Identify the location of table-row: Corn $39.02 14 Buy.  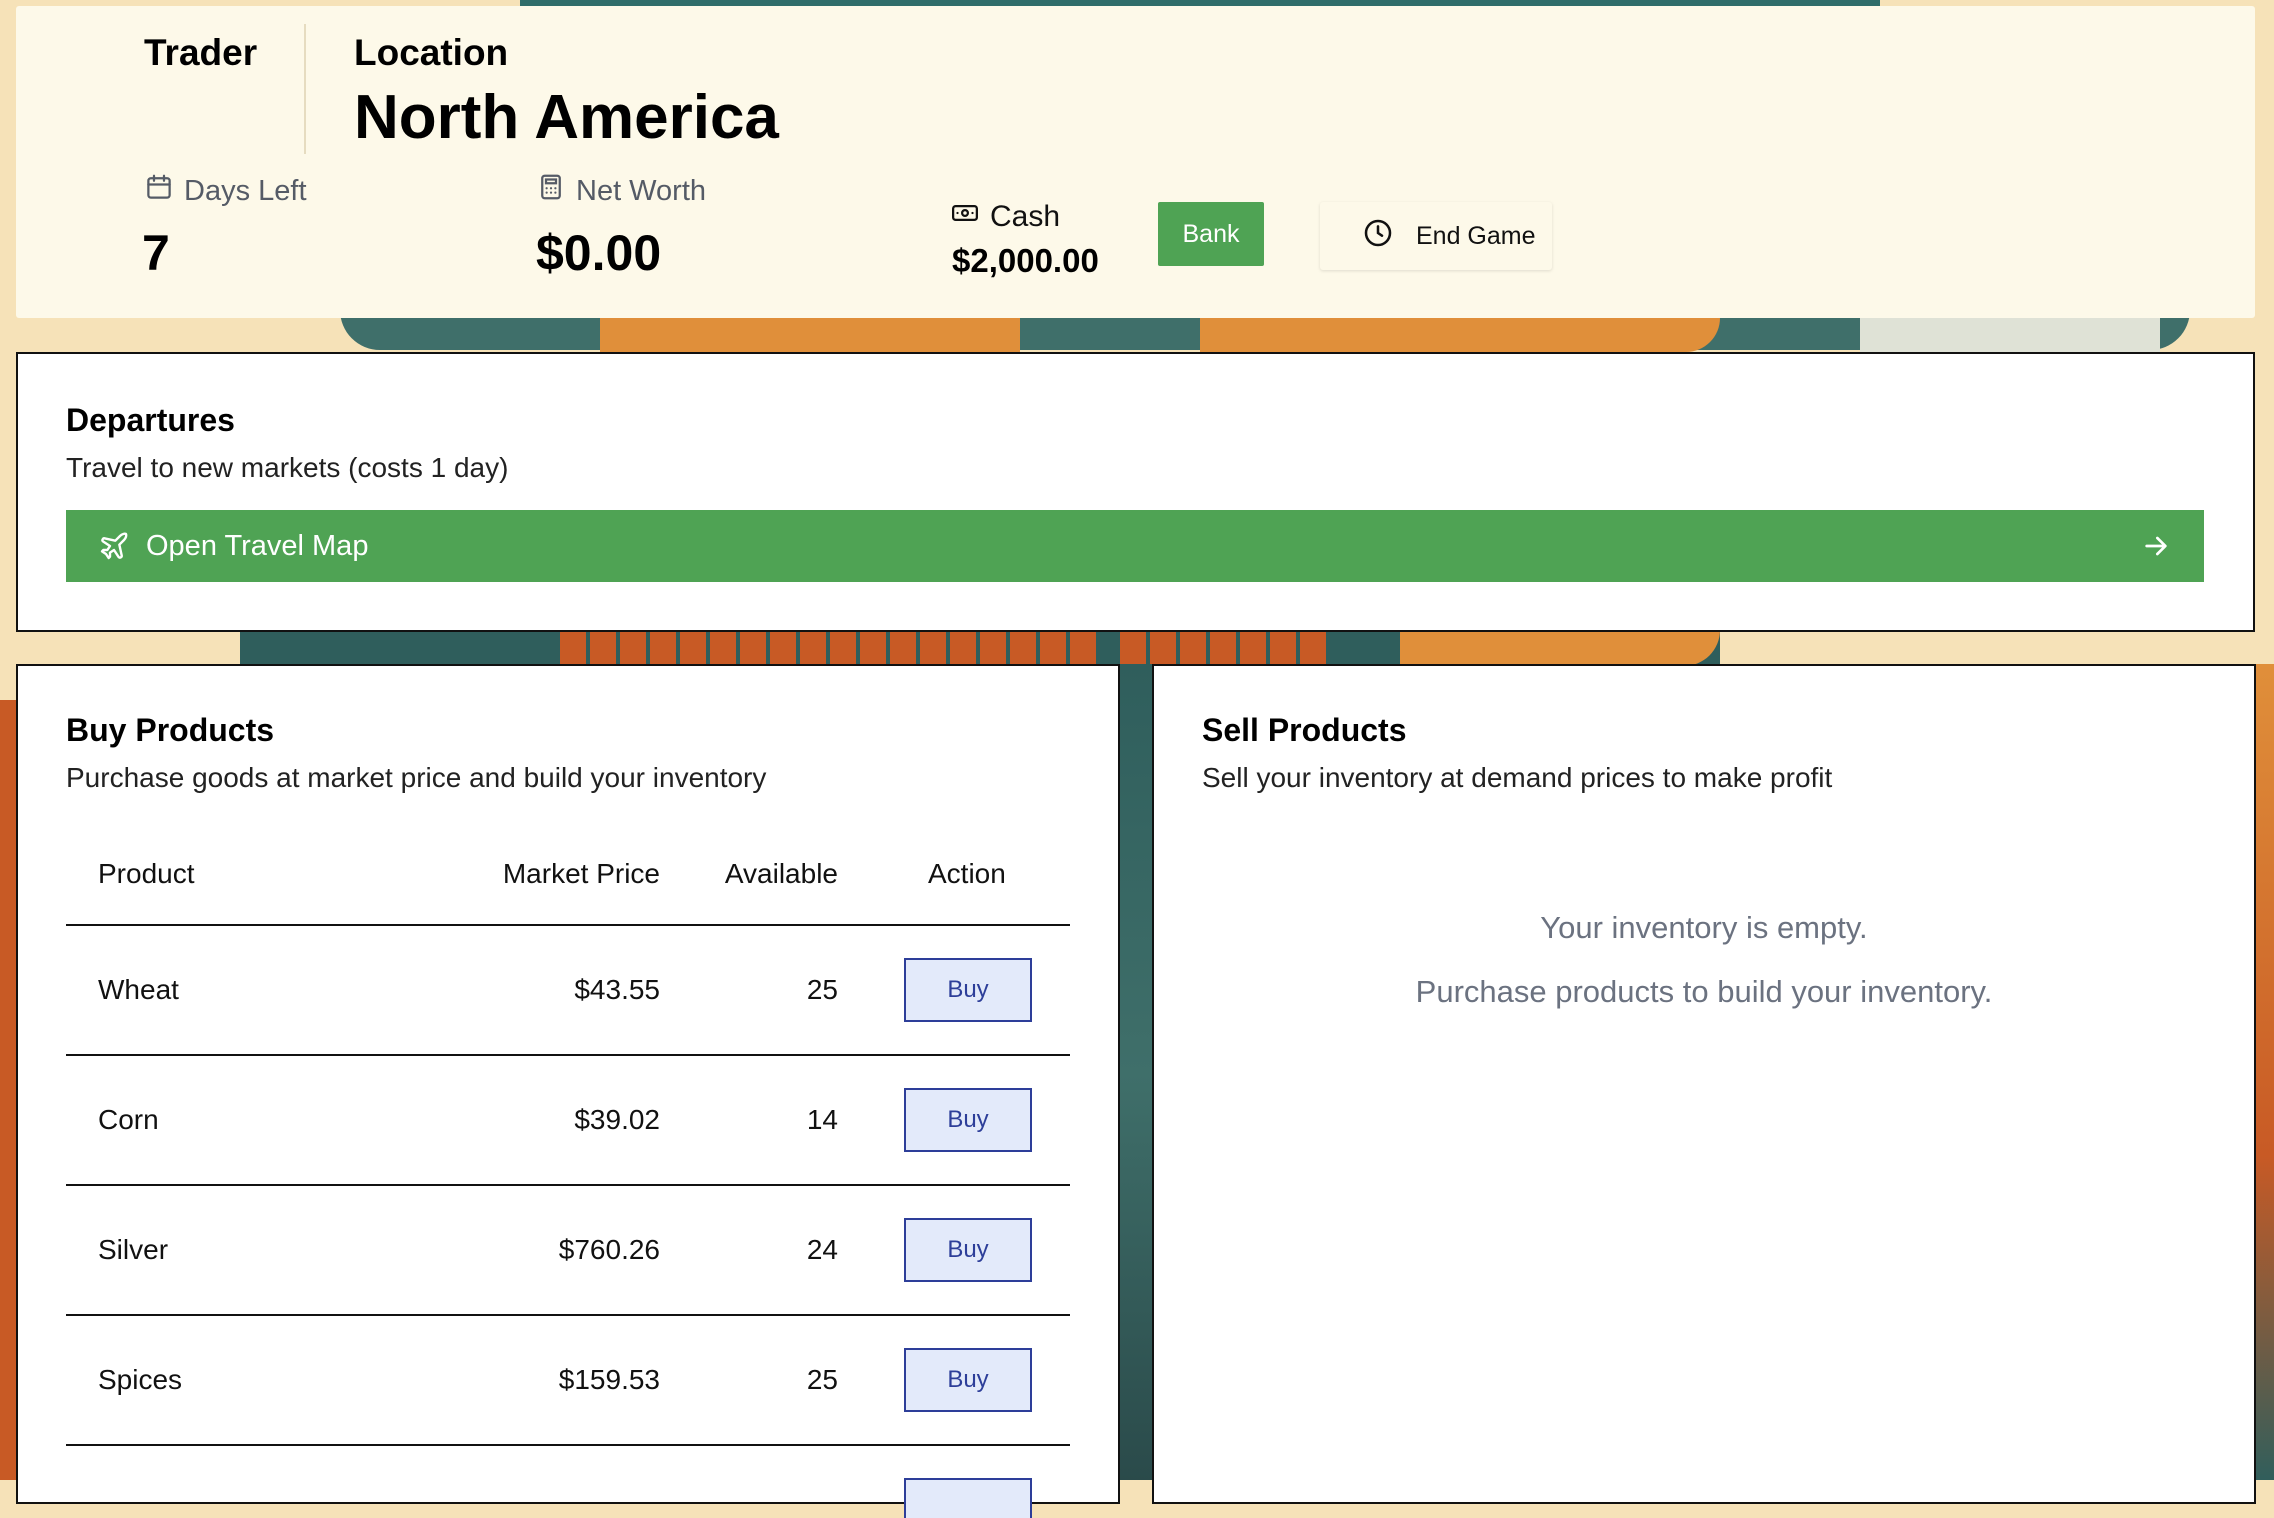
(568, 1121).